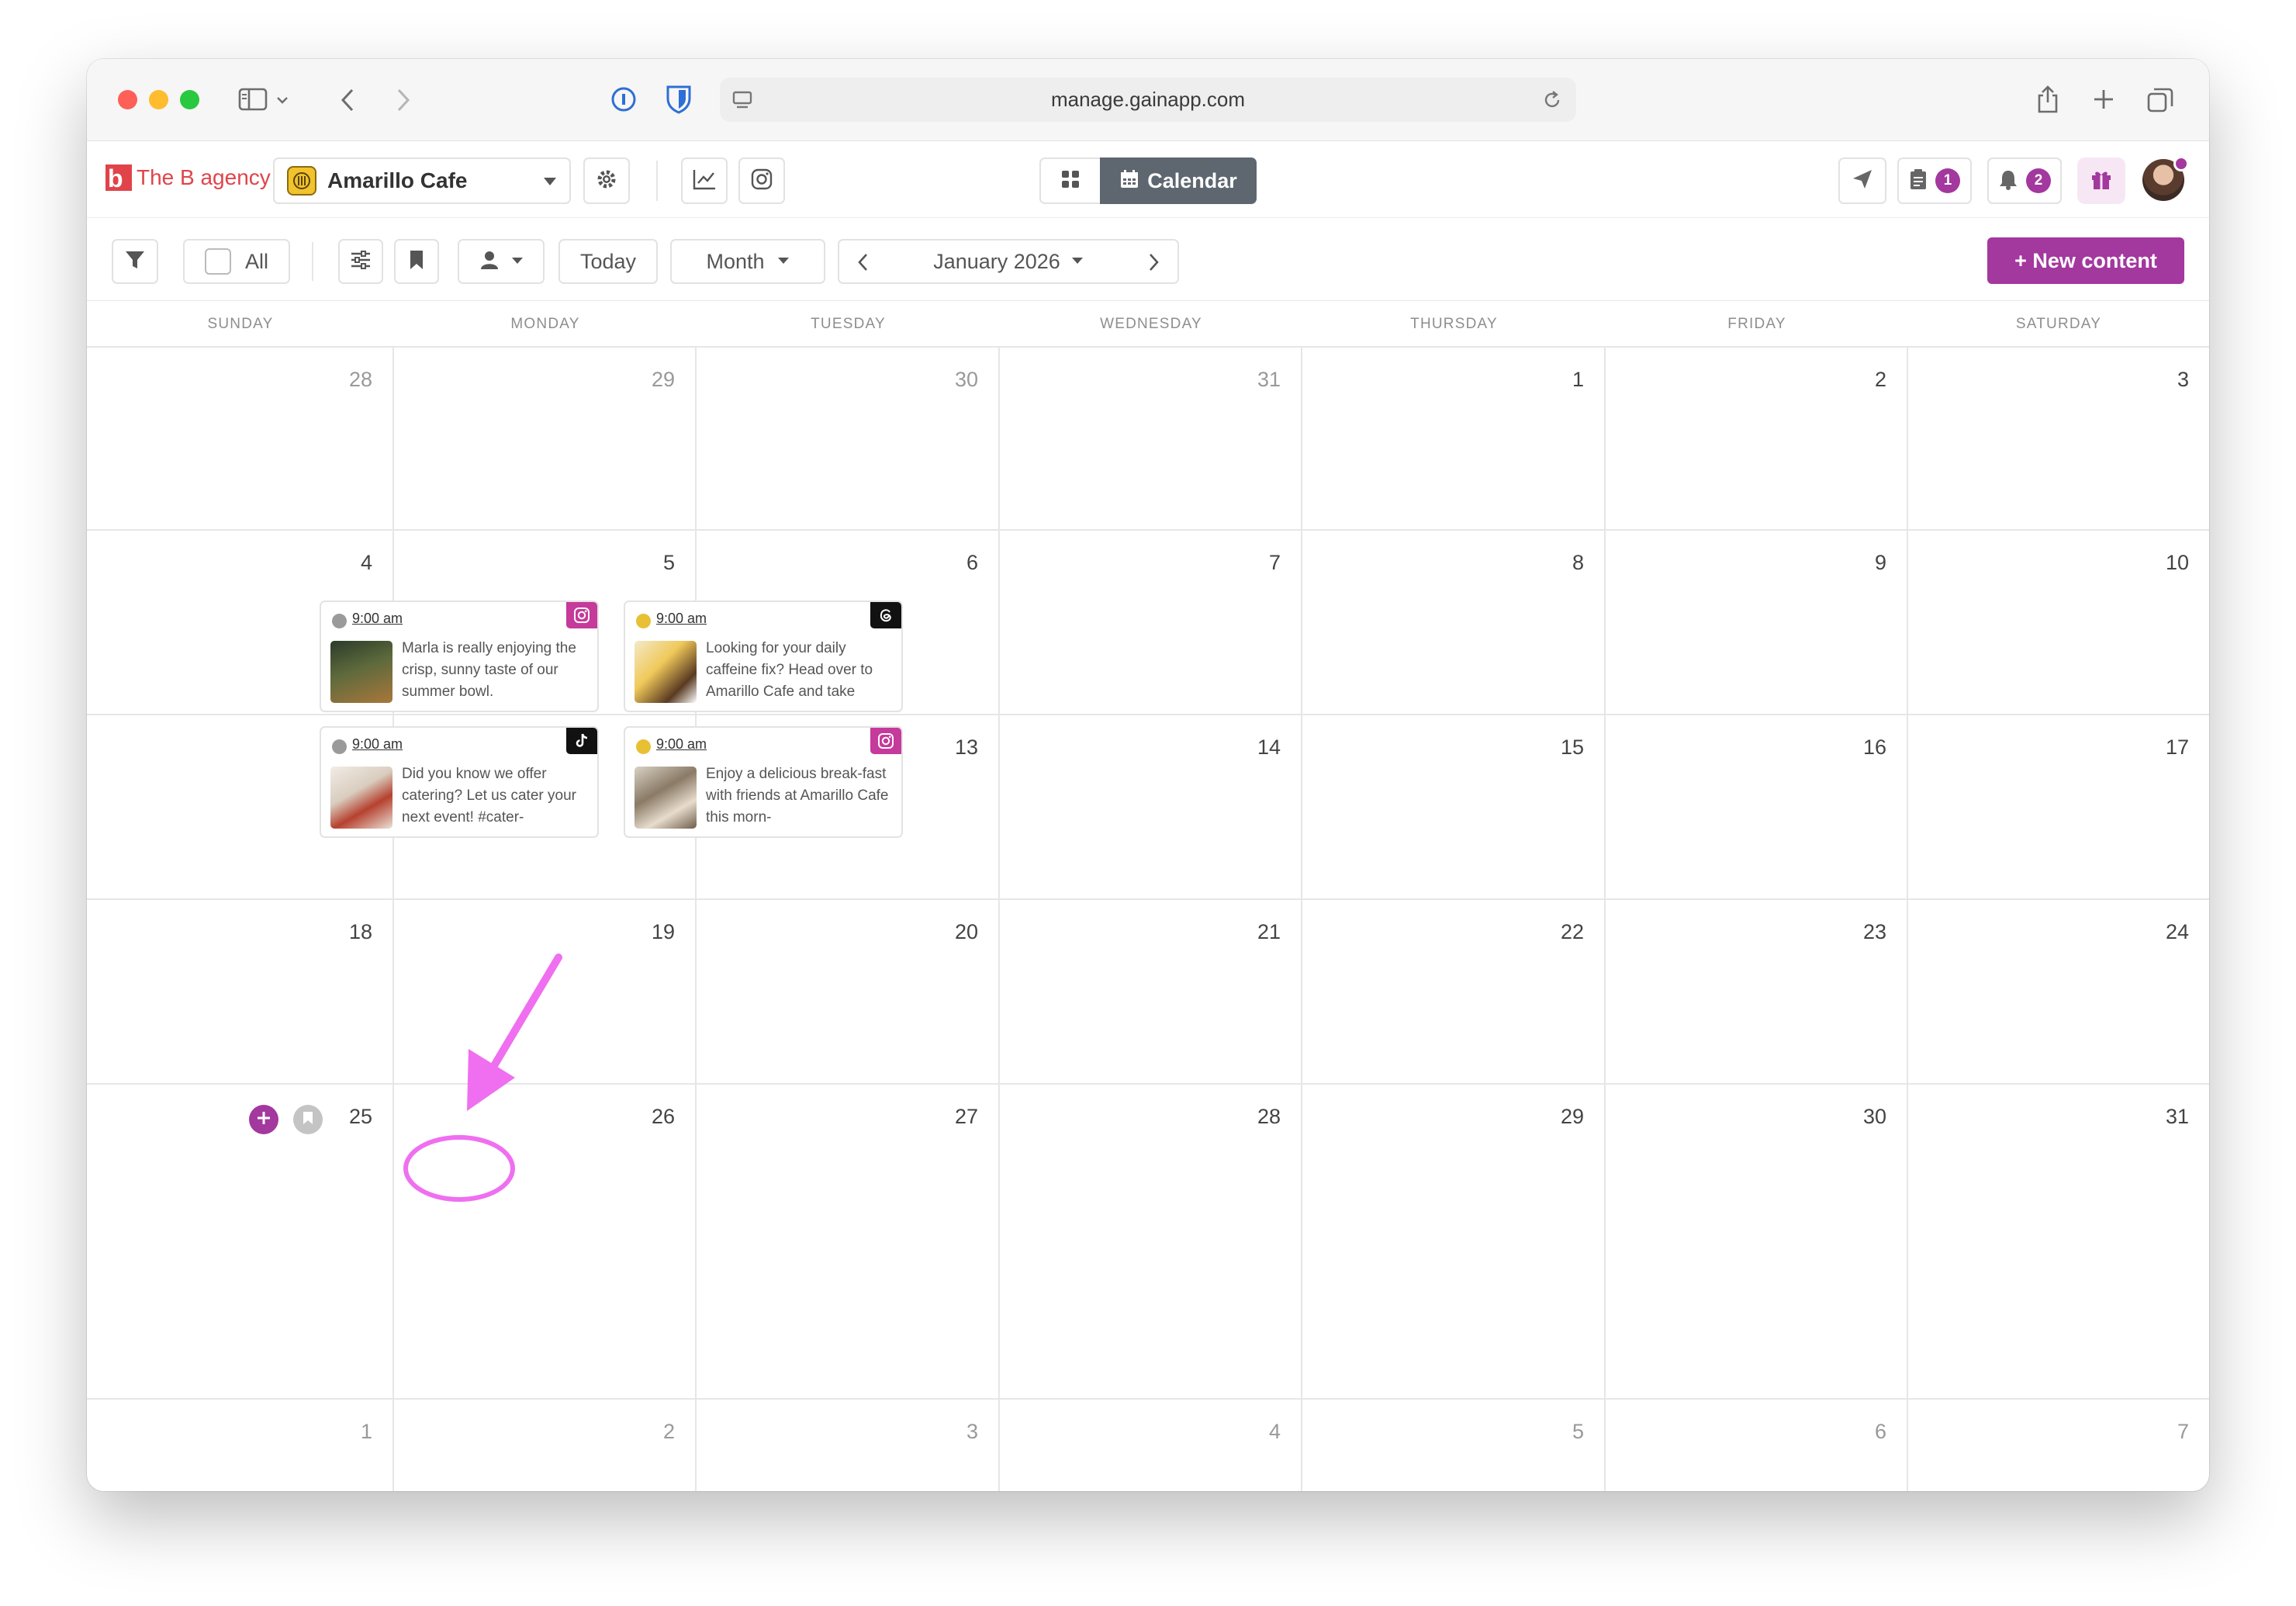 This screenshot has width=2296, height=1606. Describe the element at coordinates (2103, 99) in the screenshot. I see `new-tab-icon` at that location.